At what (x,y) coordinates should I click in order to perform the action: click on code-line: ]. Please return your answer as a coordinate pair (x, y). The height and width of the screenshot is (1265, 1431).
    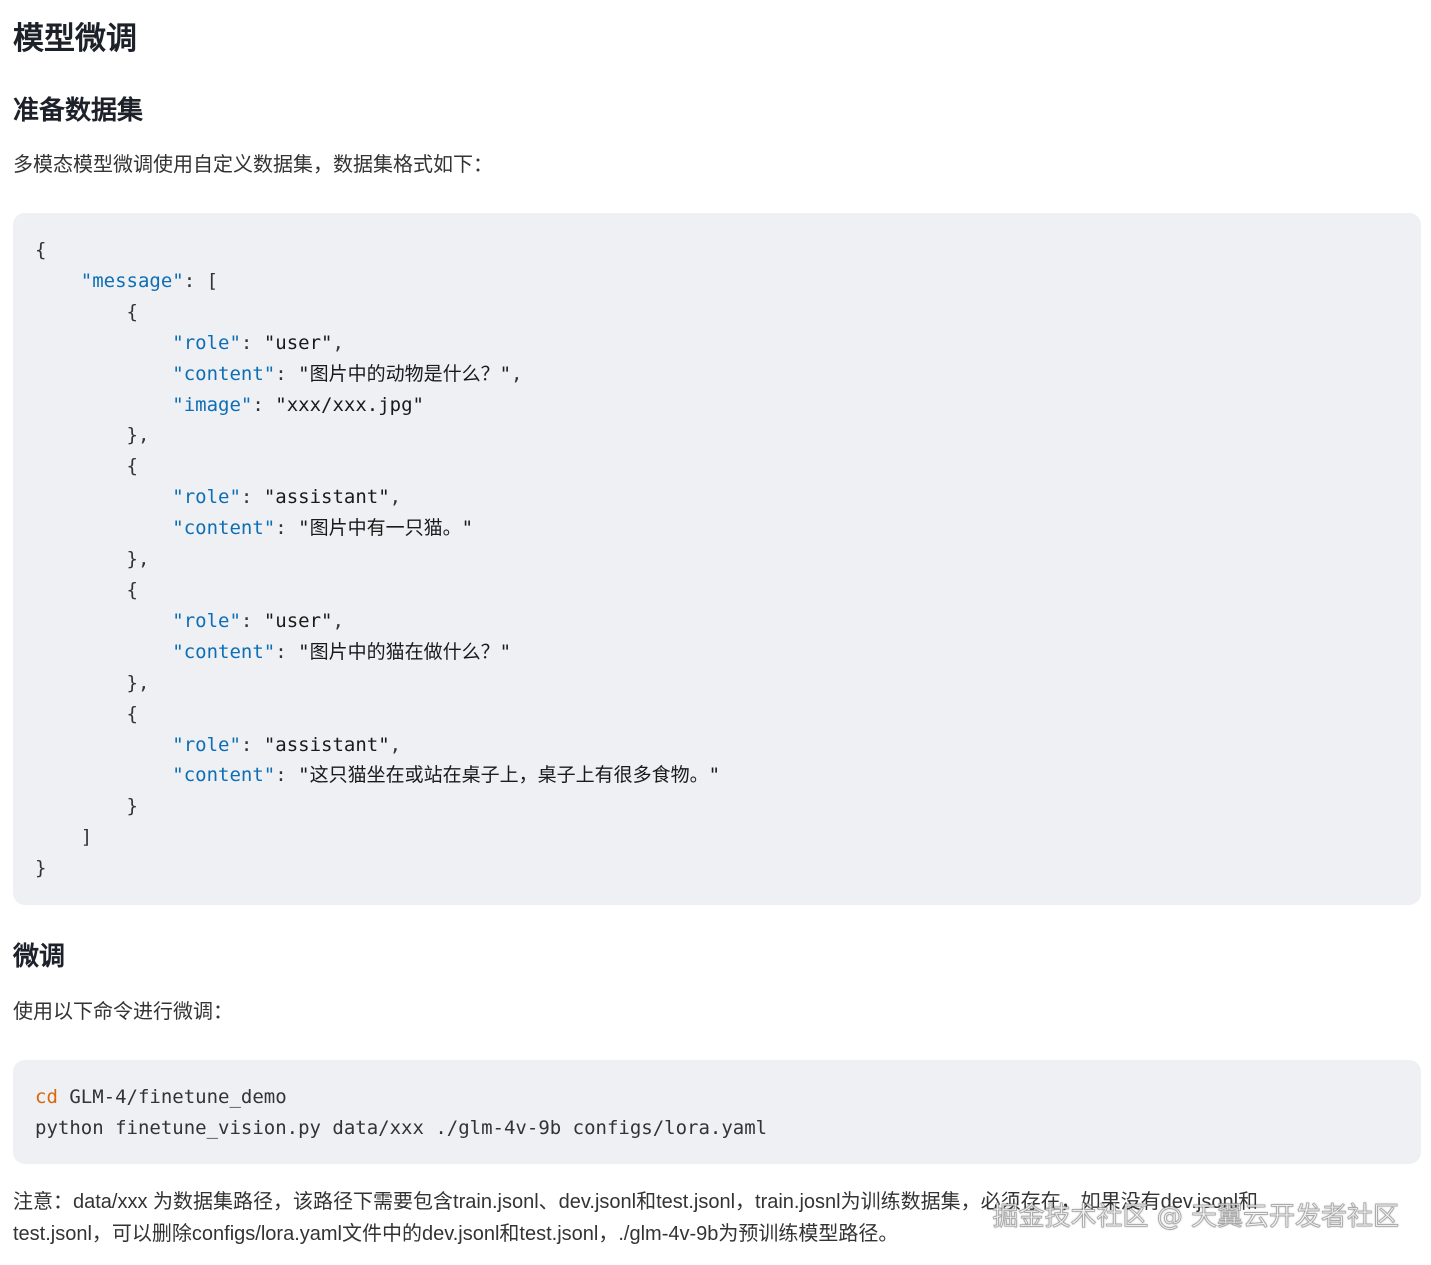
    Looking at the image, I should click on (63, 837).